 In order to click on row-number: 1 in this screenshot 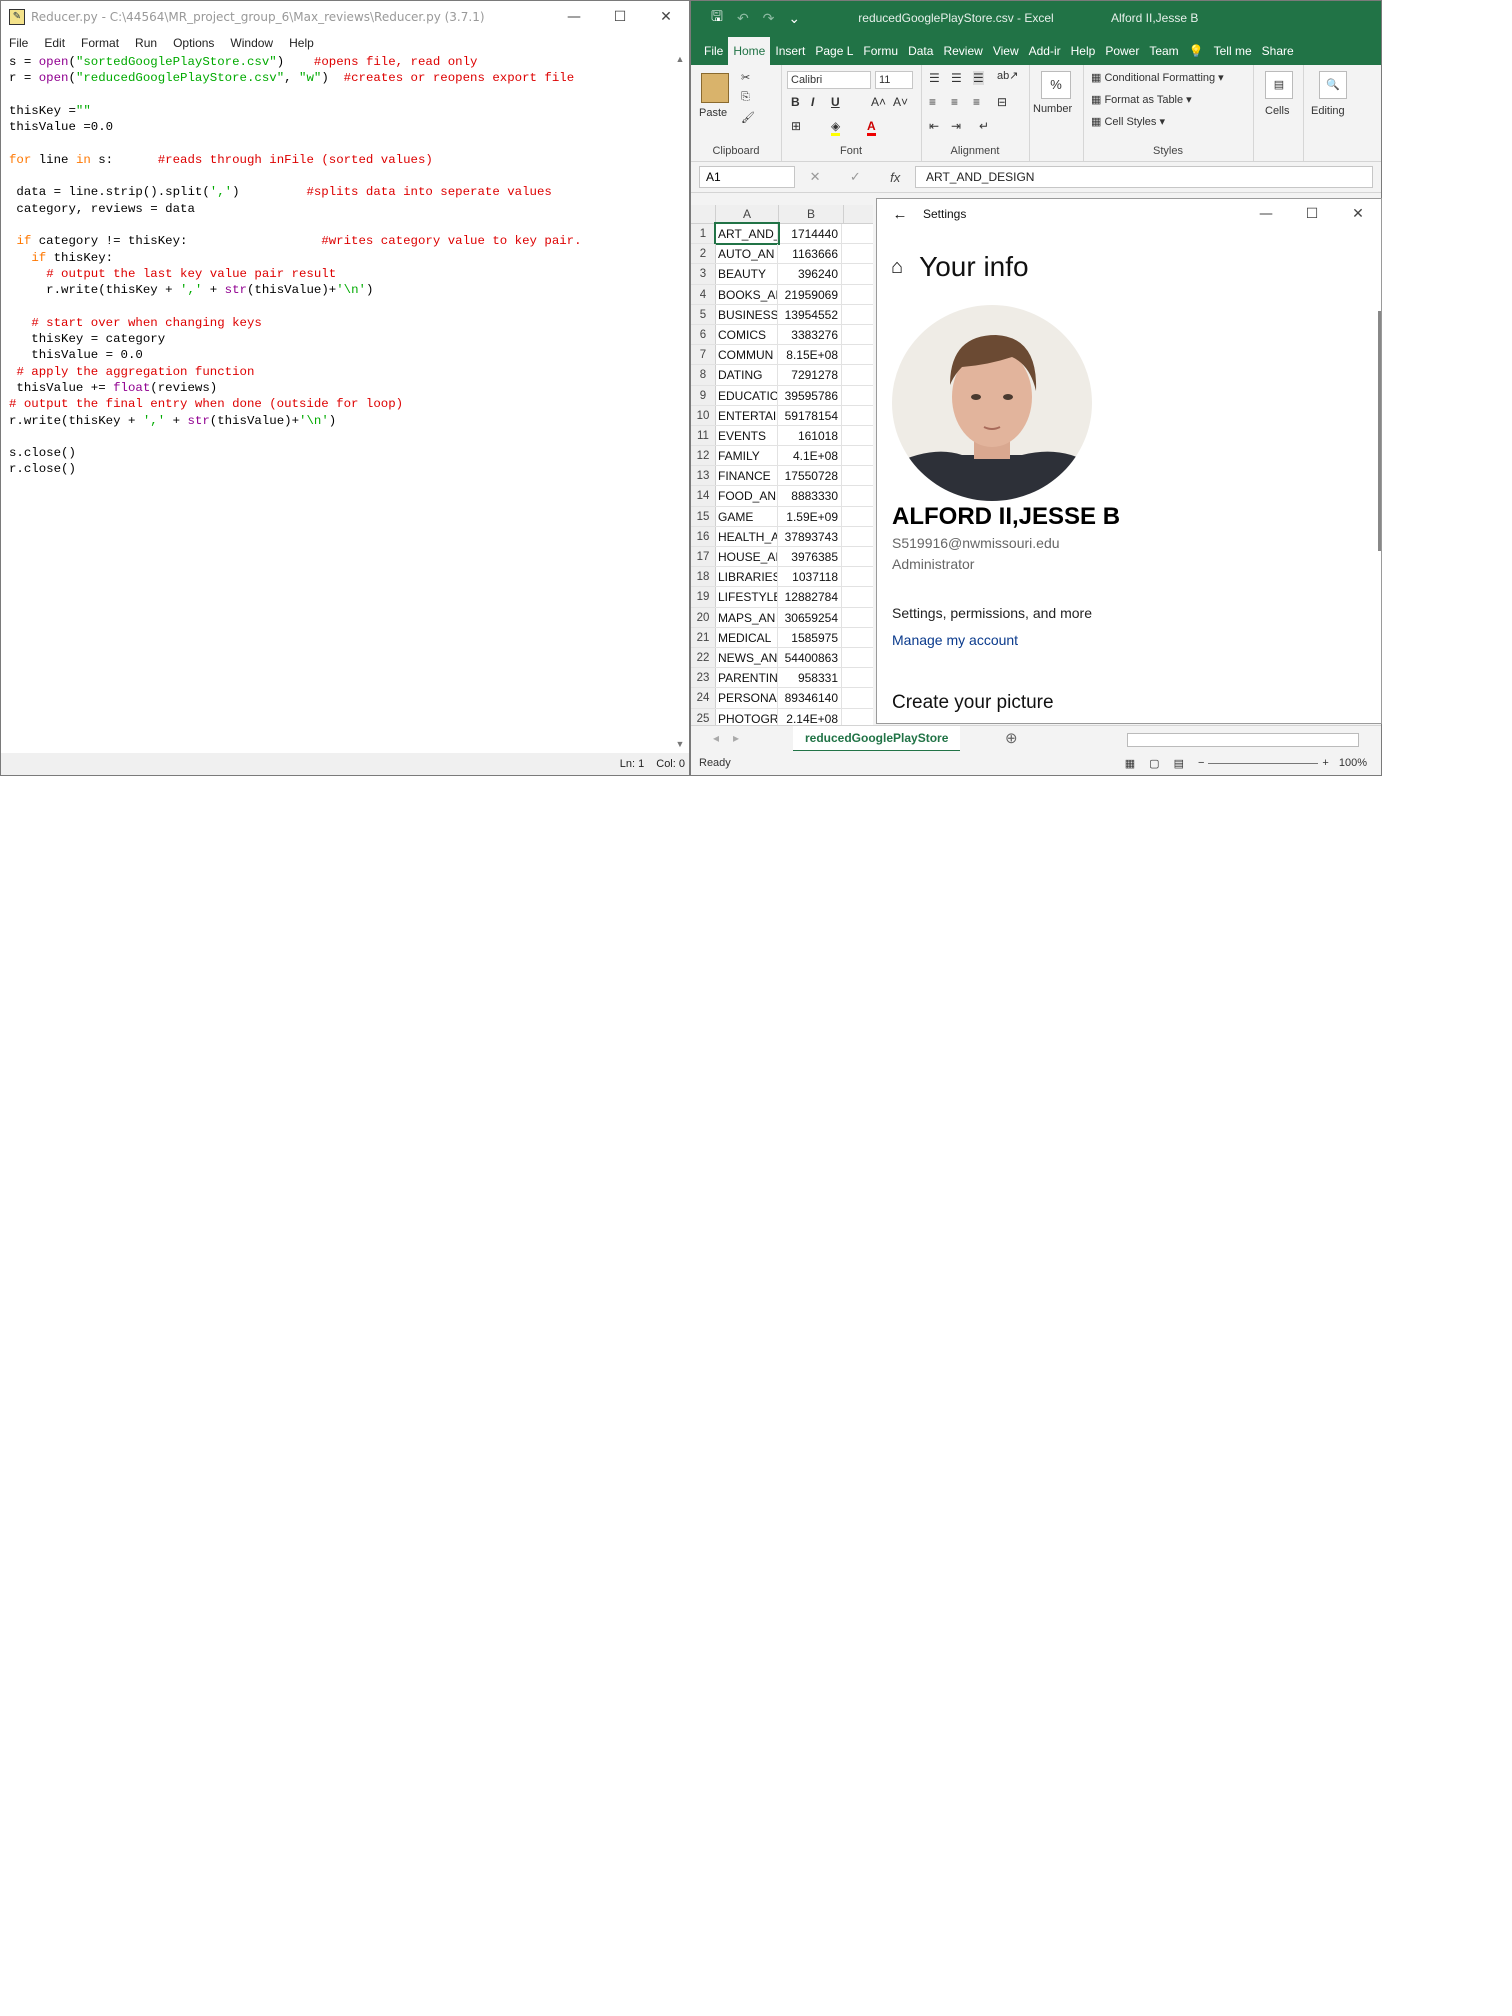, I will do `click(703, 234)`.